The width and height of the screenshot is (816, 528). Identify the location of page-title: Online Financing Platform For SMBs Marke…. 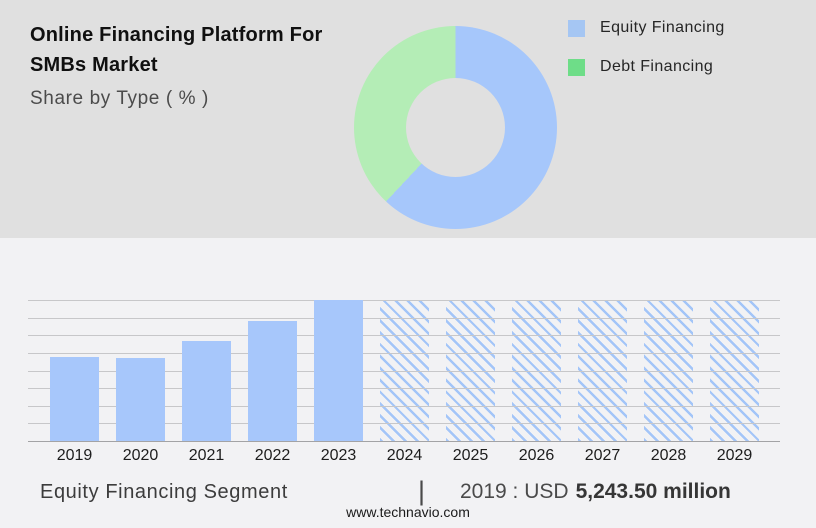
(200, 50).